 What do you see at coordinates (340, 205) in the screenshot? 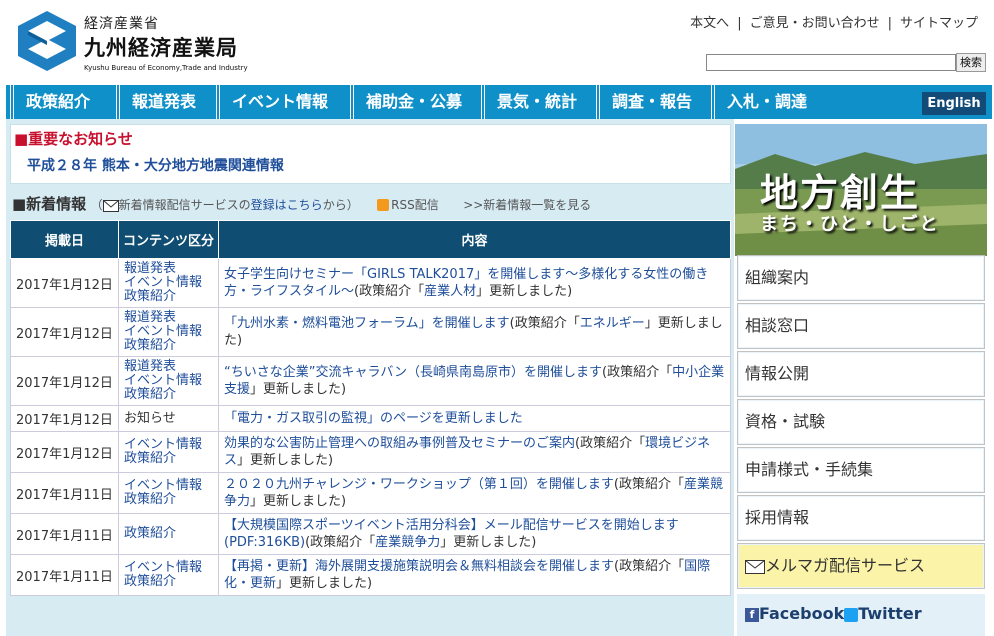
I see `mail-service-suffix: から）` at bounding box center [340, 205].